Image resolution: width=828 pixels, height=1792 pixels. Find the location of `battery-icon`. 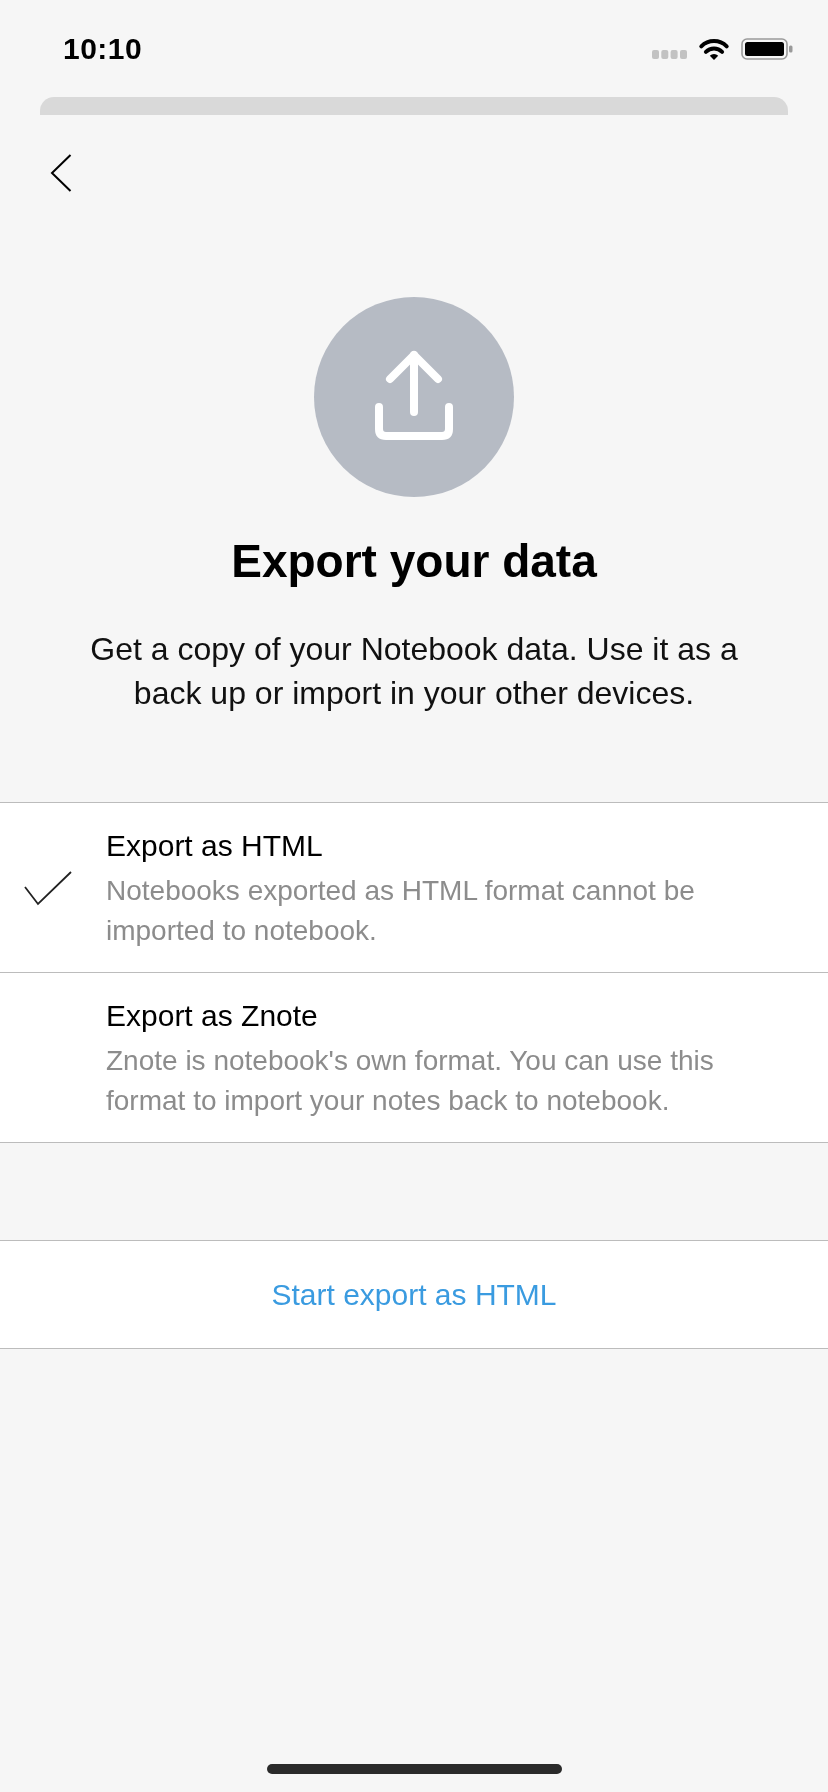

battery-icon is located at coordinates (767, 48).